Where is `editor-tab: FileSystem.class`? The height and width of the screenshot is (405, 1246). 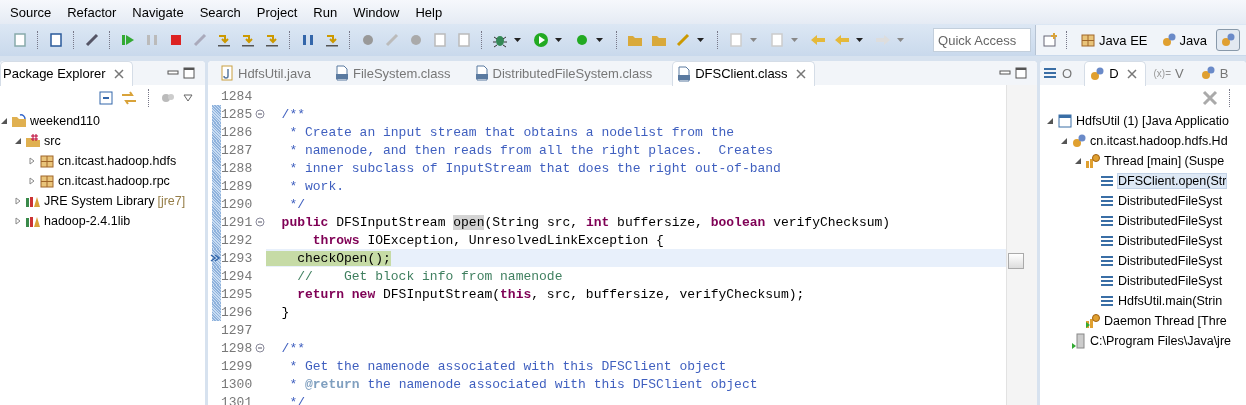 editor-tab: FileSystem.class is located at coordinates (394, 73).